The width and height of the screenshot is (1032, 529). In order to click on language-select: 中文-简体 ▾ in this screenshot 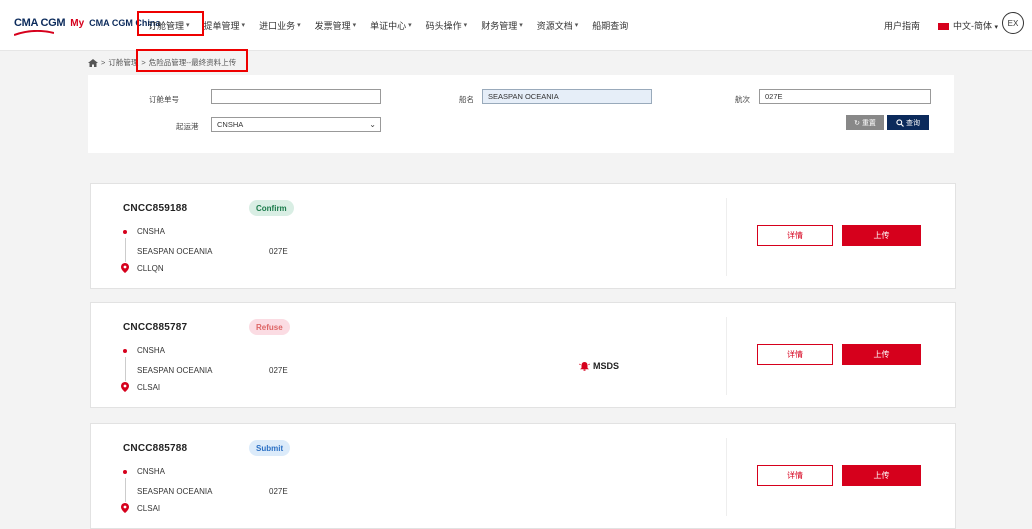, I will do `click(967, 25)`.